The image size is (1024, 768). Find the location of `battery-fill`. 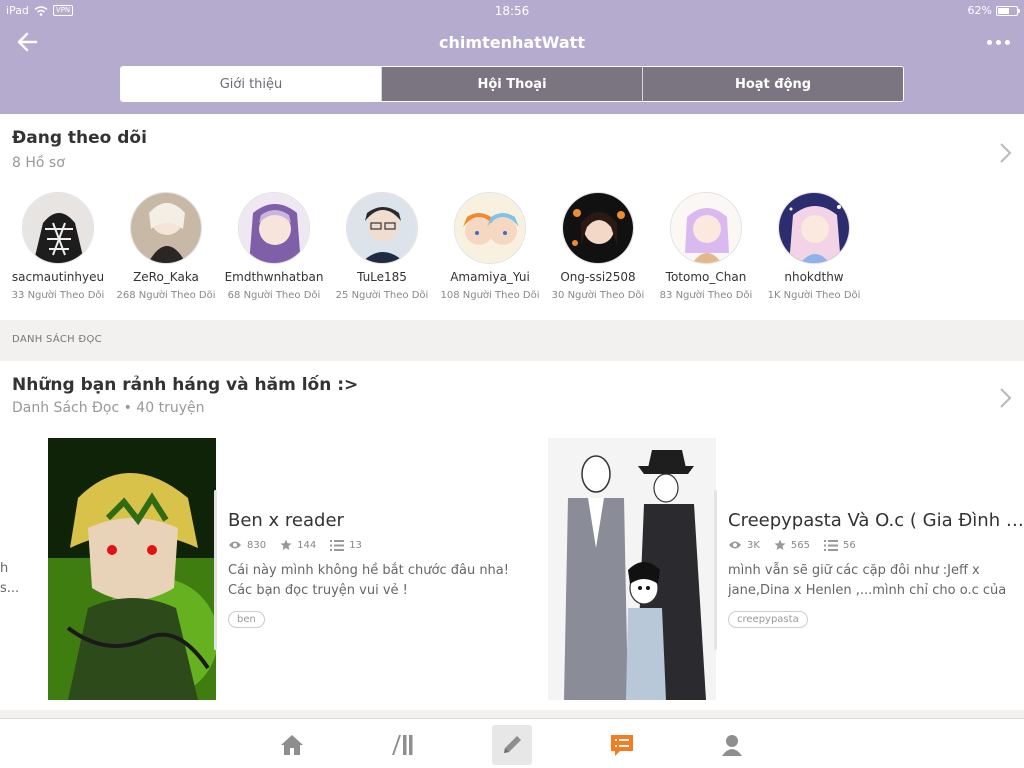

battery-fill is located at coordinates (1004, 10).